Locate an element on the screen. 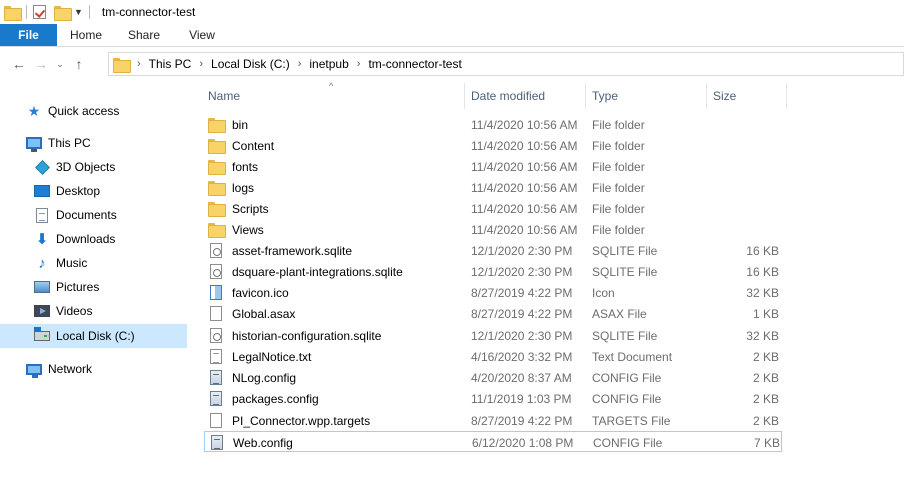 The width and height of the screenshot is (904, 504). nav-item-videos: Videos is located at coordinates (93, 311).